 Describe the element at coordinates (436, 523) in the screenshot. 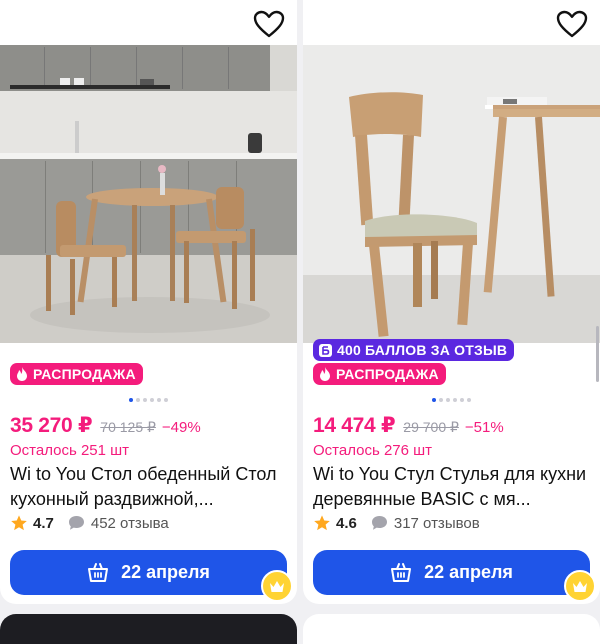

I see `reviews-count: 317 отзывов` at that location.